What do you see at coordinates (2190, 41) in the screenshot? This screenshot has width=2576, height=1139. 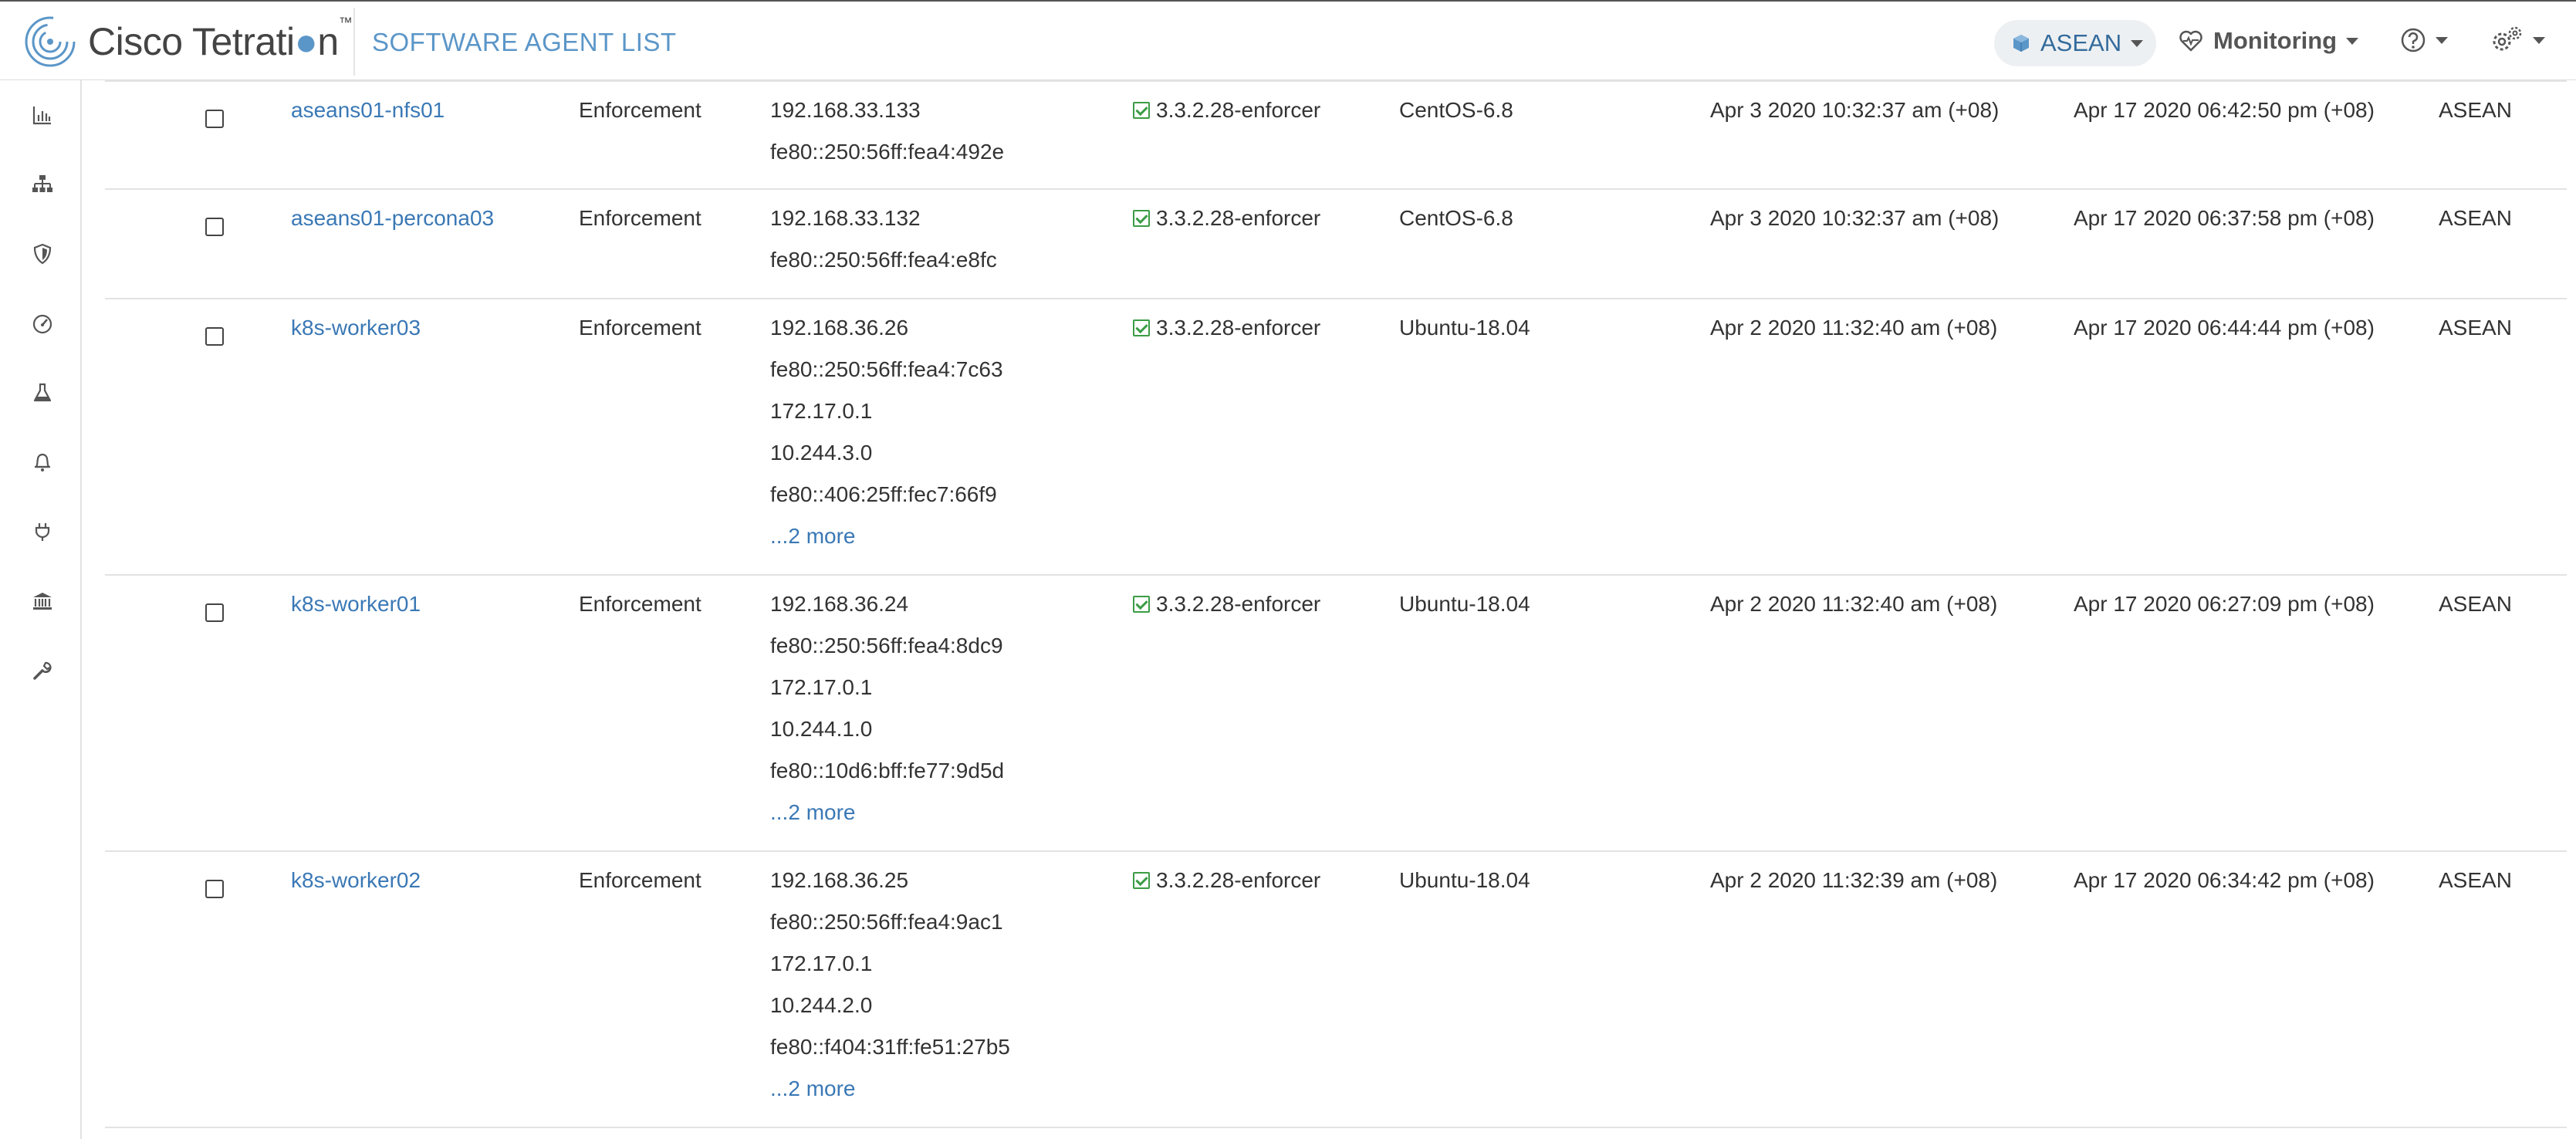 I see `heart-pulse-icon` at bounding box center [2190, 41].